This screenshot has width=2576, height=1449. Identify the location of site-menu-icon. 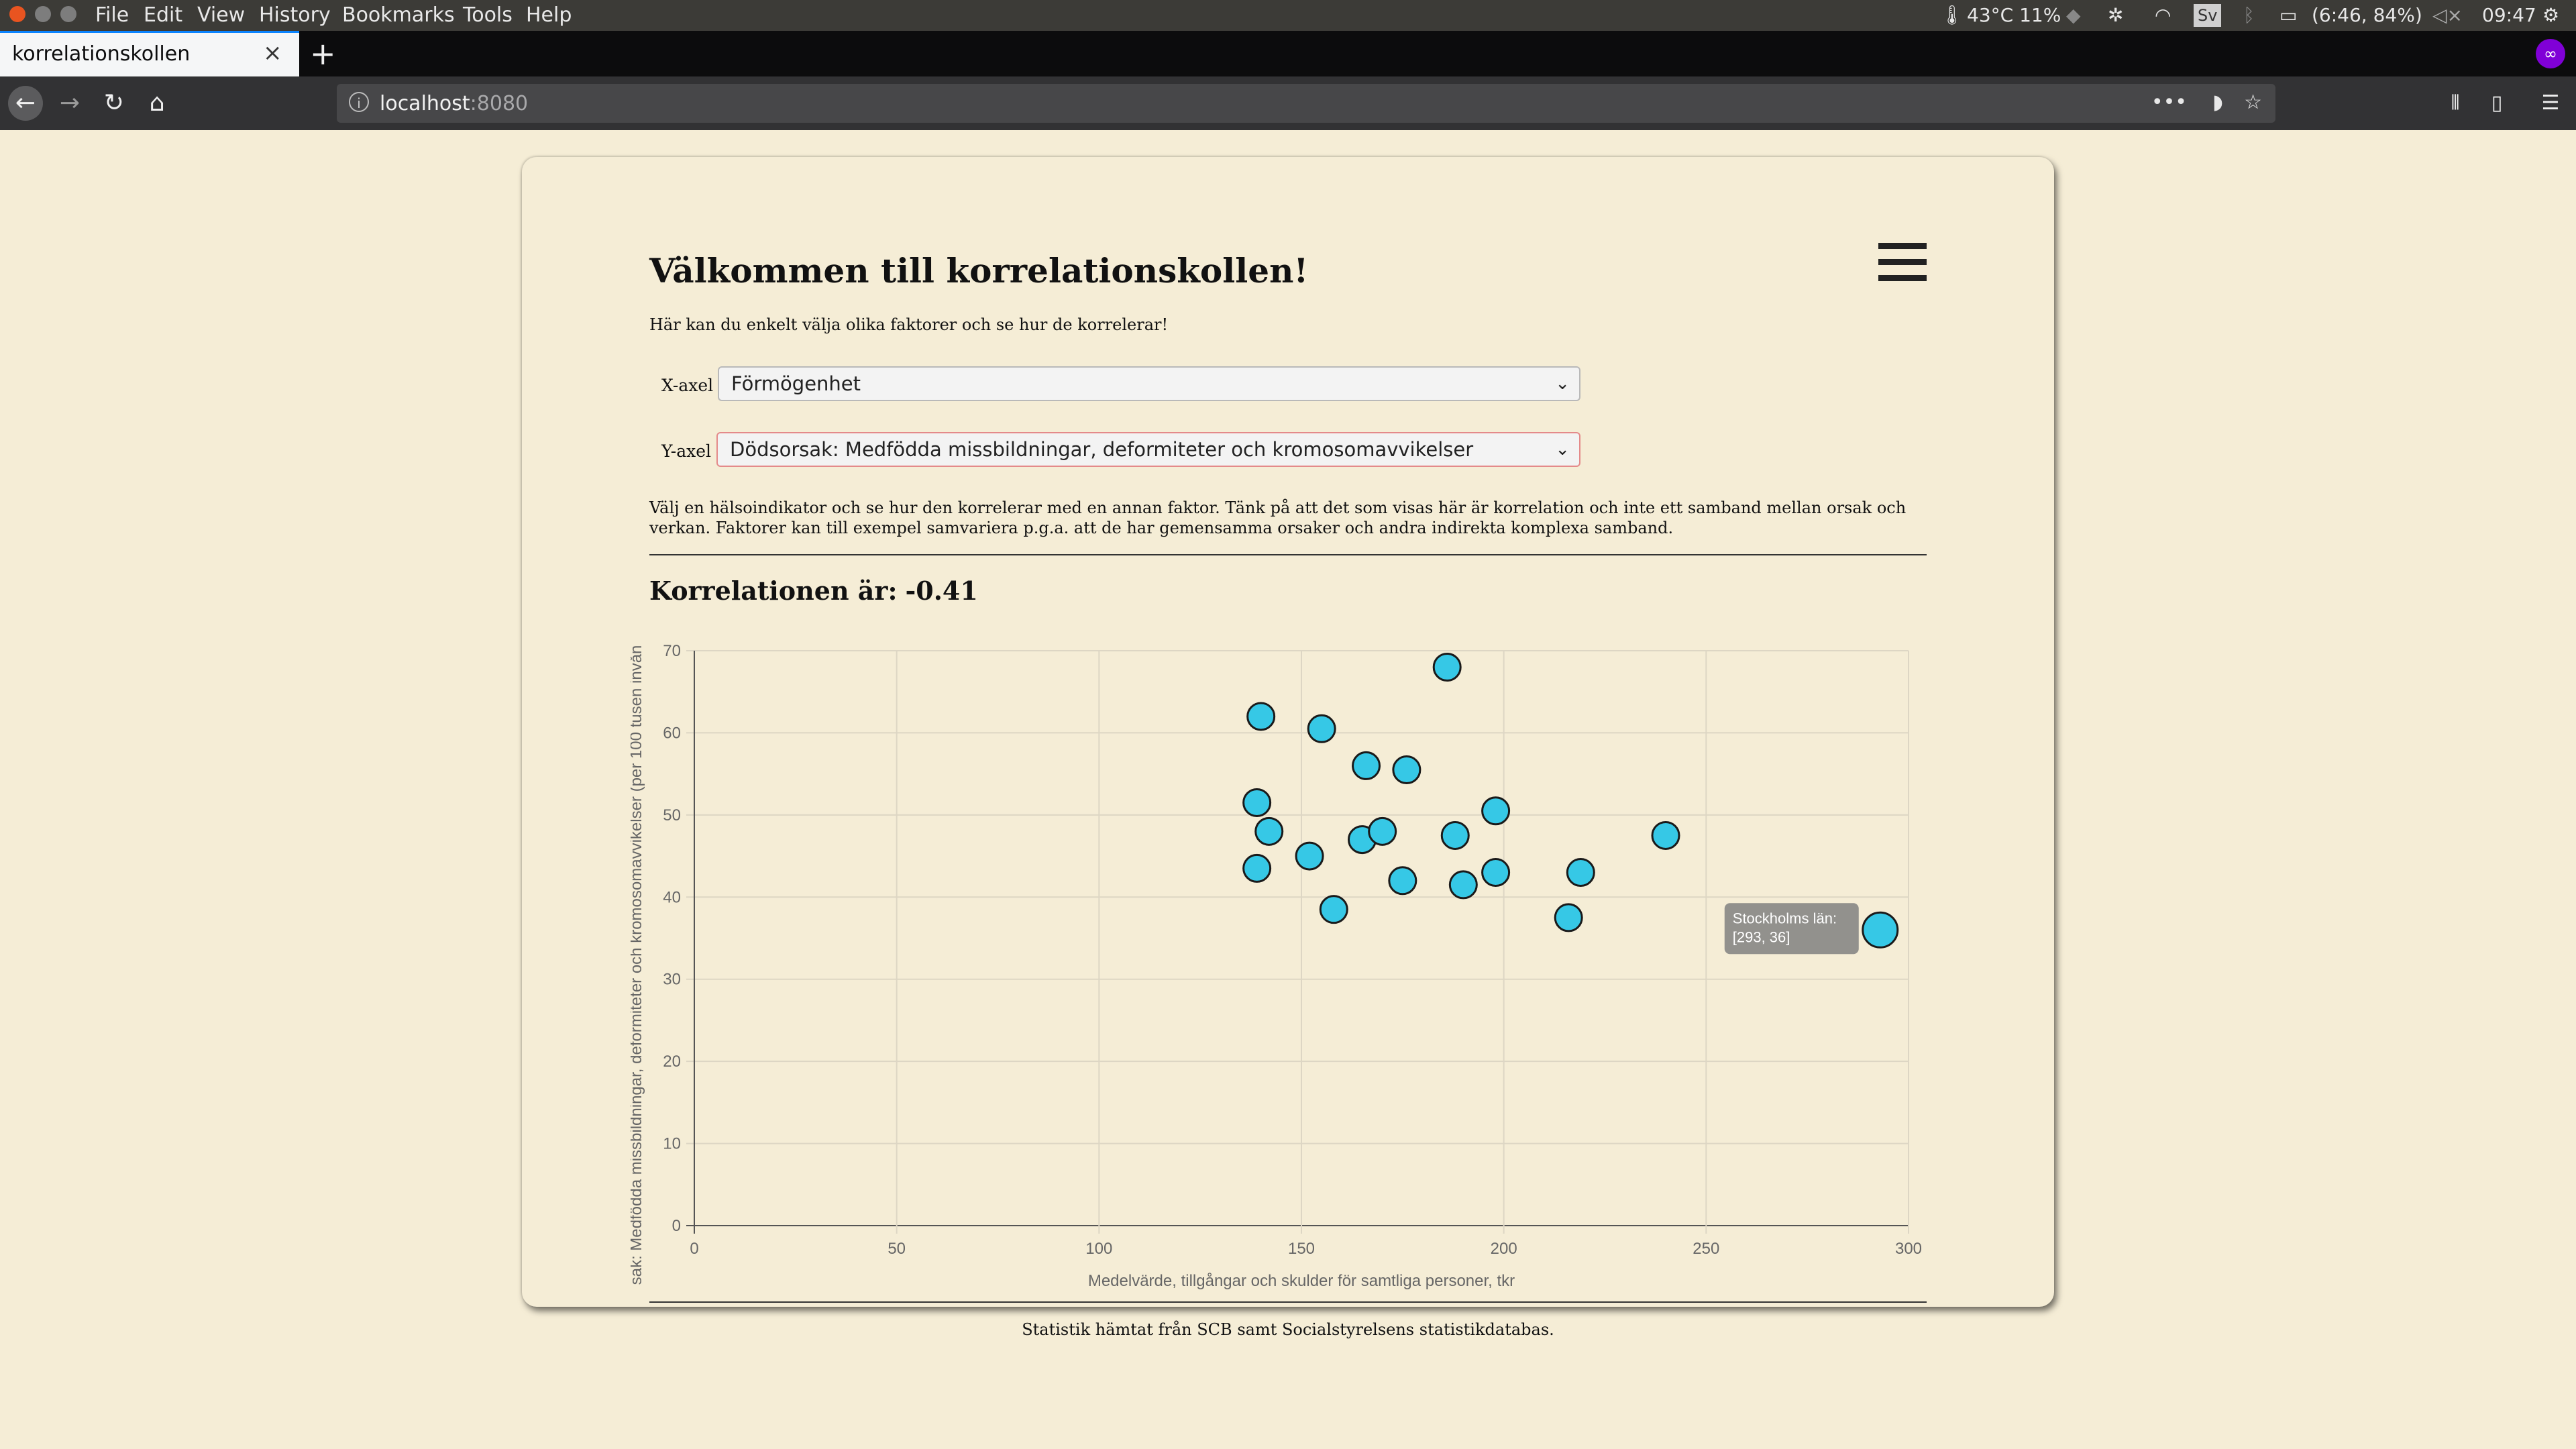
(1902, 262).